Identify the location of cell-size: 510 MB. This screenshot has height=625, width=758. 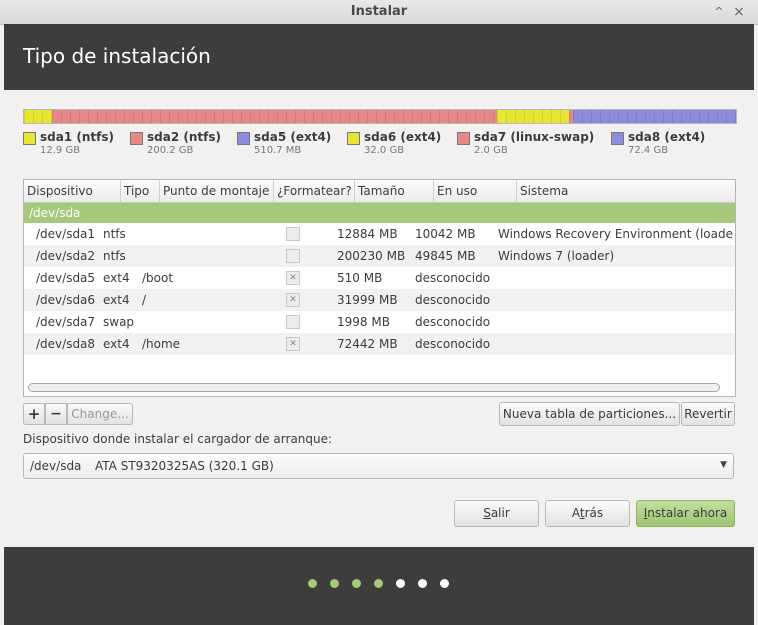
(360, 278).